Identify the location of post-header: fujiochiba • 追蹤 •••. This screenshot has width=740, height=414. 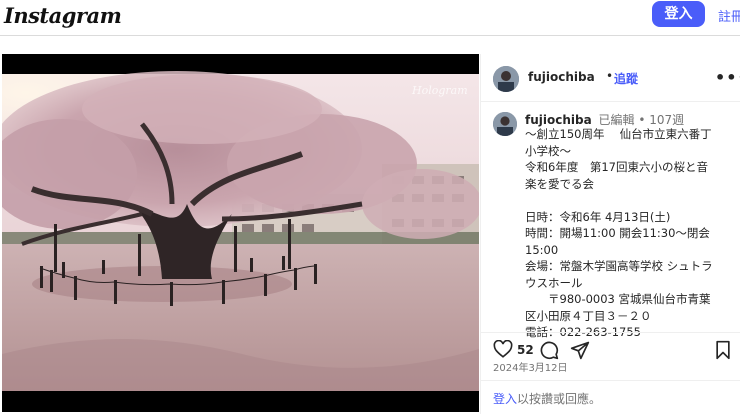
(610, 78).